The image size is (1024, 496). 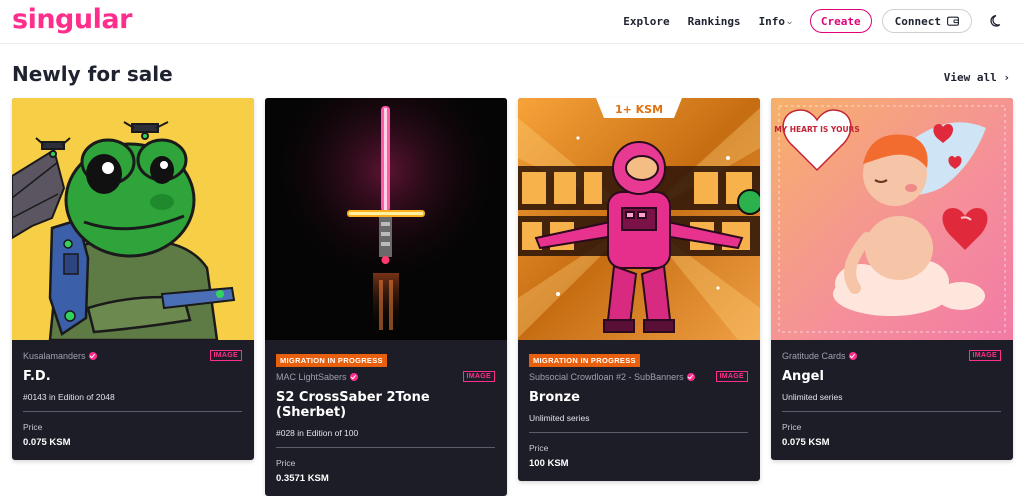 What do you see at coordinates (72, 19) in the screenshot?
I see `singular-logo: singular` at bounding box center [72, 19].